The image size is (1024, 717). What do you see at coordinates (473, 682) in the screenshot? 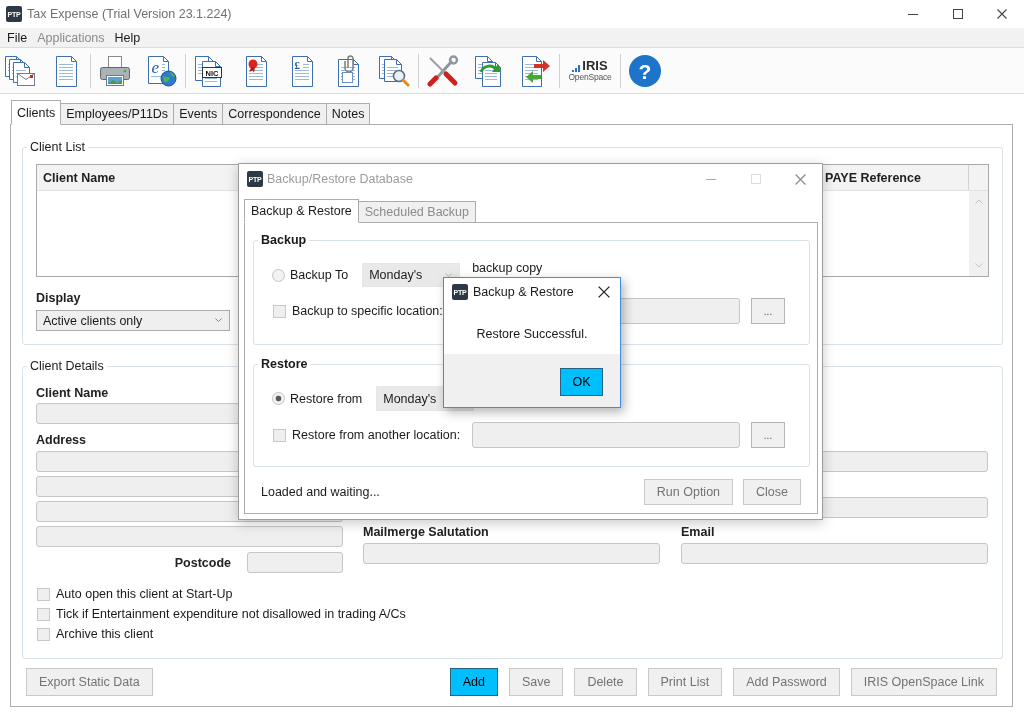
I see `action-button: Add` at bounding box center [473, 682].